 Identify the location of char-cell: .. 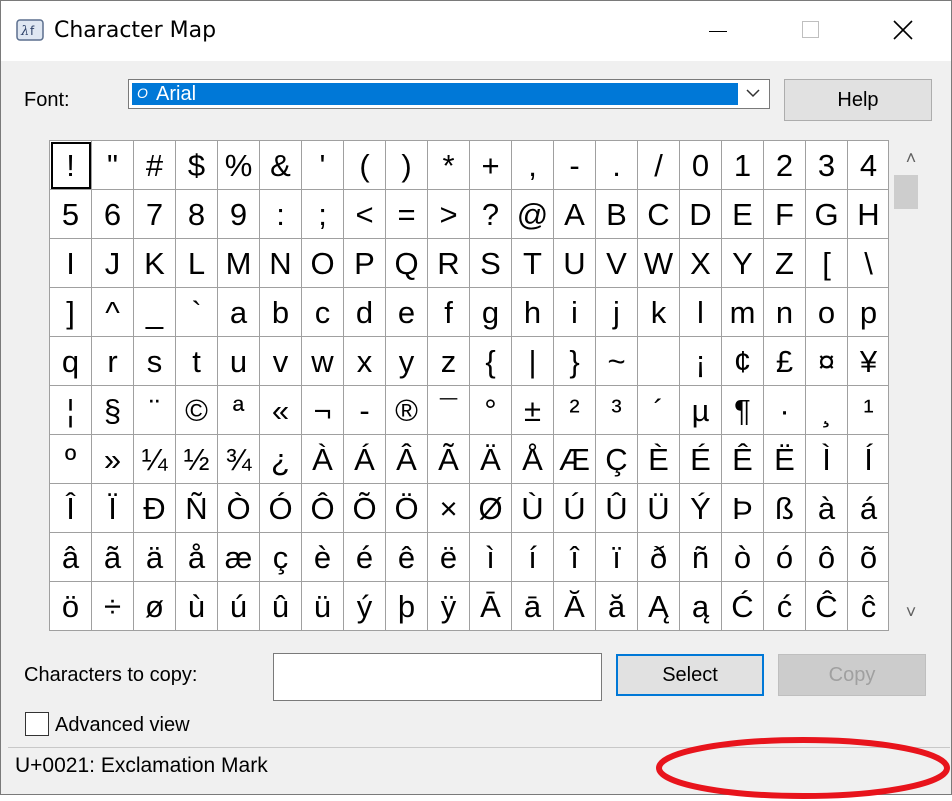
(617, 165).